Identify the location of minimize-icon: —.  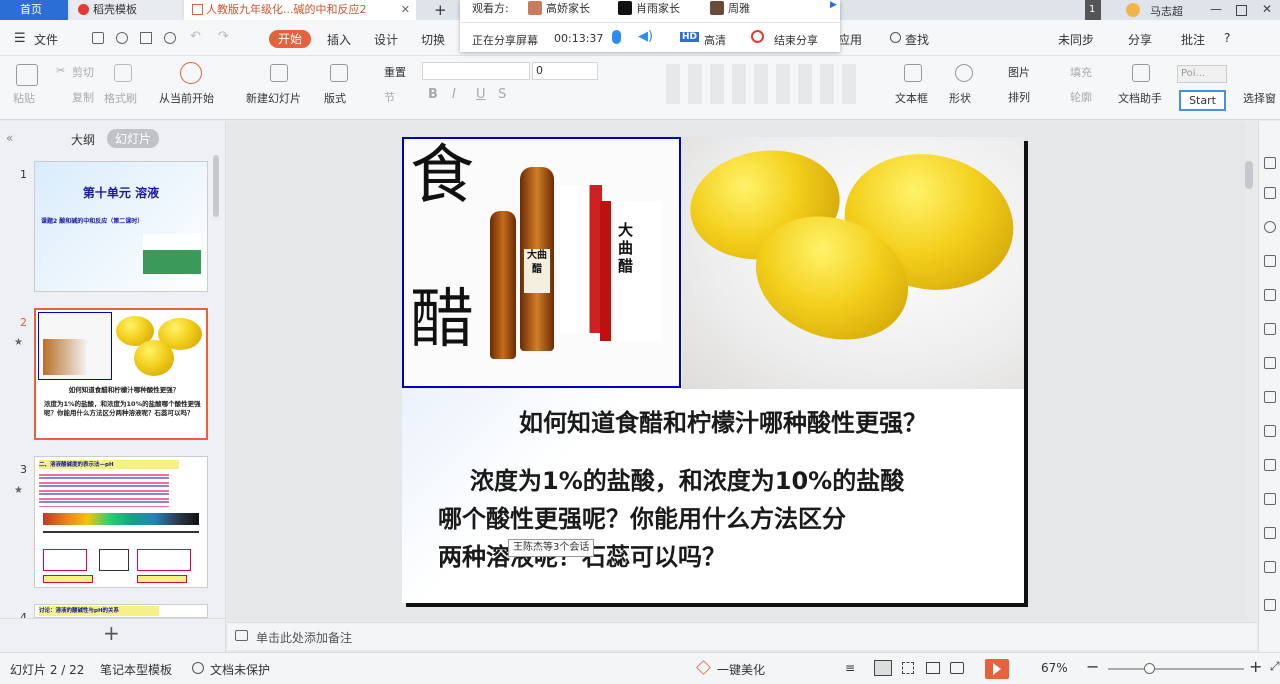
(1216, 9).